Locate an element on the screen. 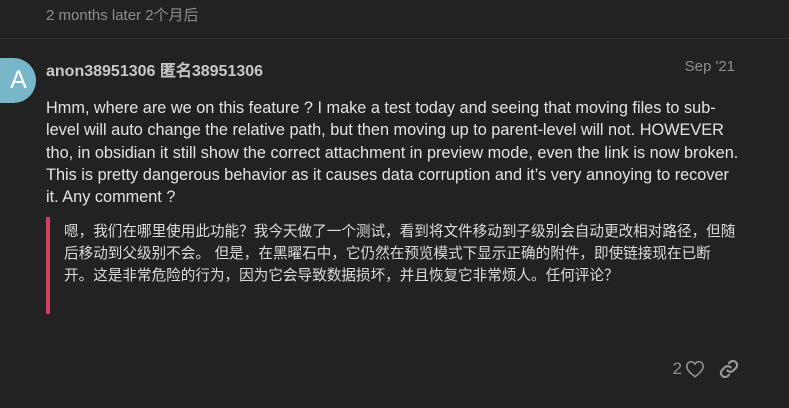 The image size is (789, 408). post-date: Sep '21 is located at coordinates (710, 66).